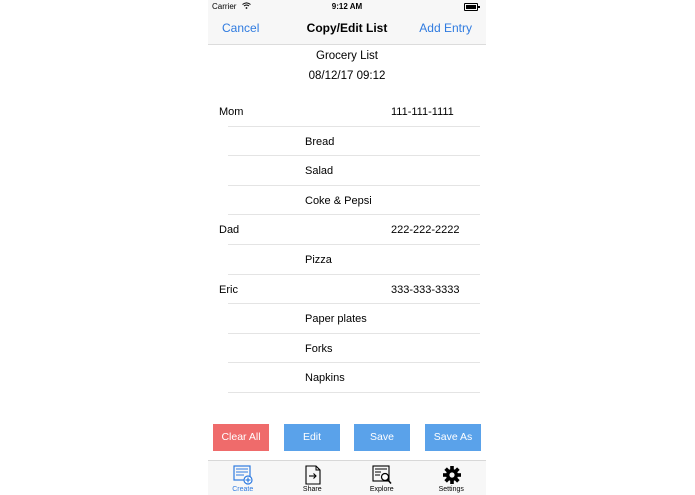 This screenshot has width=695, height=495. I want to click on edit-button: Edit, so click(312, 437).